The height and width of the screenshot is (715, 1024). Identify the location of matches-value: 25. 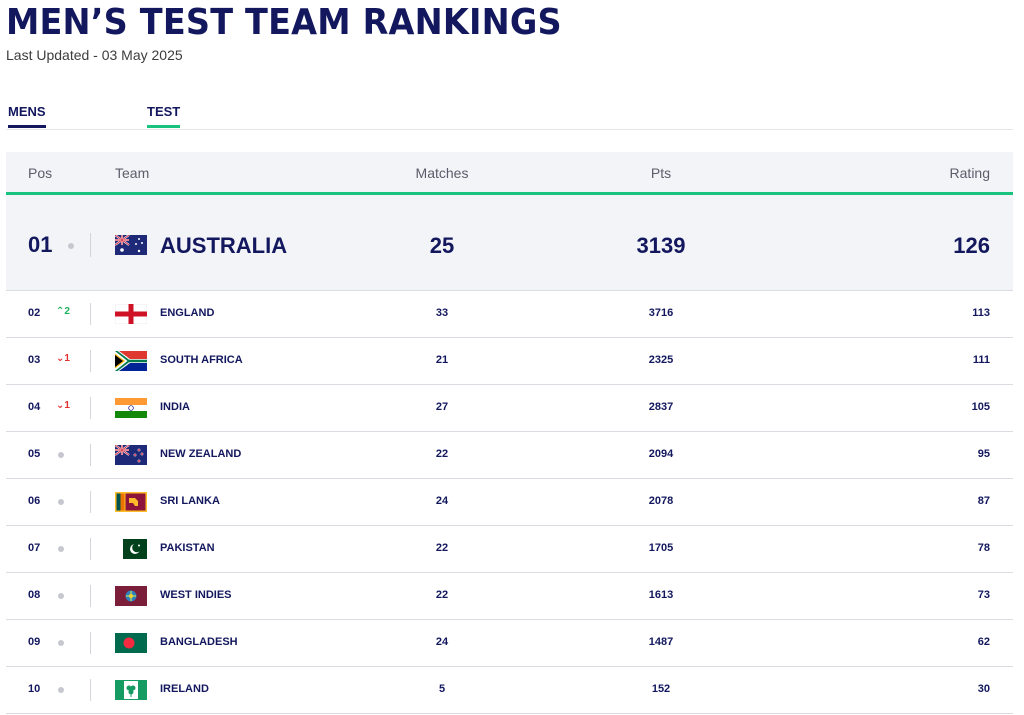
(442, 245).